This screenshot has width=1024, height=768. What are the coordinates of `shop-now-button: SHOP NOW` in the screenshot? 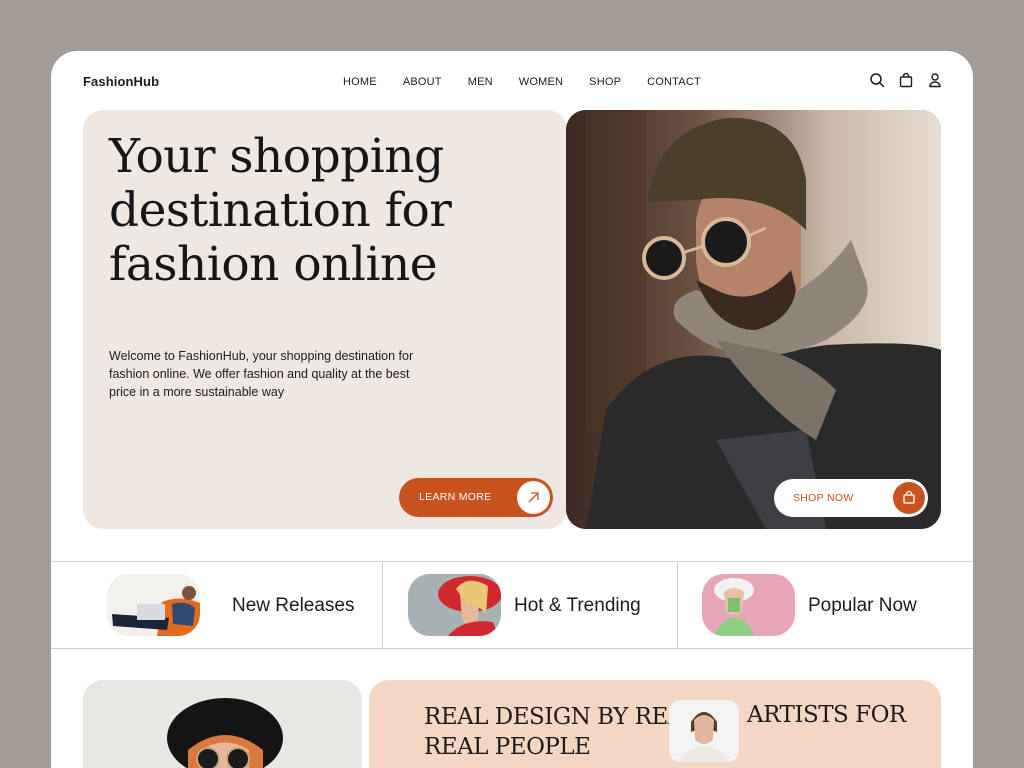 It's located at (851, 498).